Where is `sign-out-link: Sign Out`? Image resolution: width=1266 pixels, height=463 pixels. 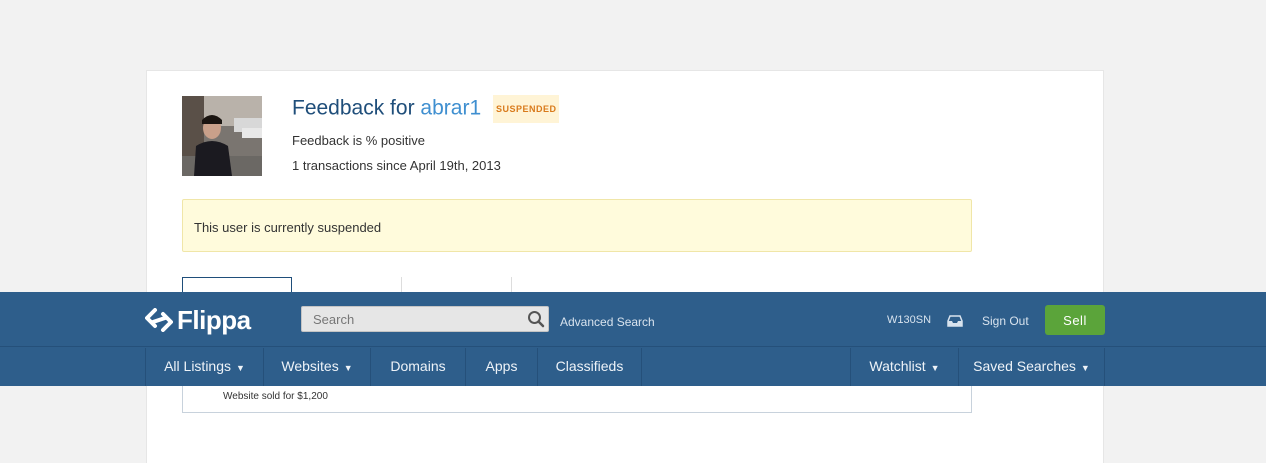
sign-out-link: Sign Out is located at coordinates (1005, 321).